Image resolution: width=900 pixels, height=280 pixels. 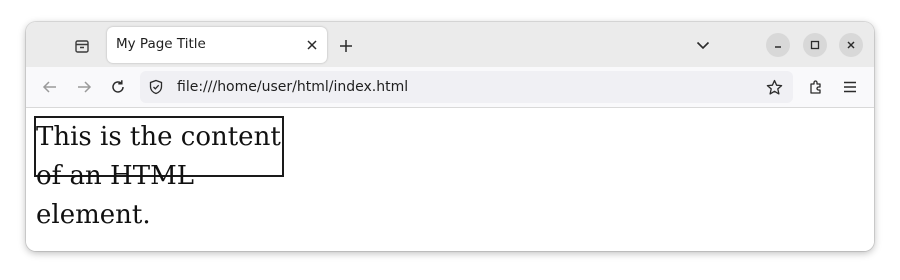 I want to click on app-menu-button, so click(x=850, y=87).